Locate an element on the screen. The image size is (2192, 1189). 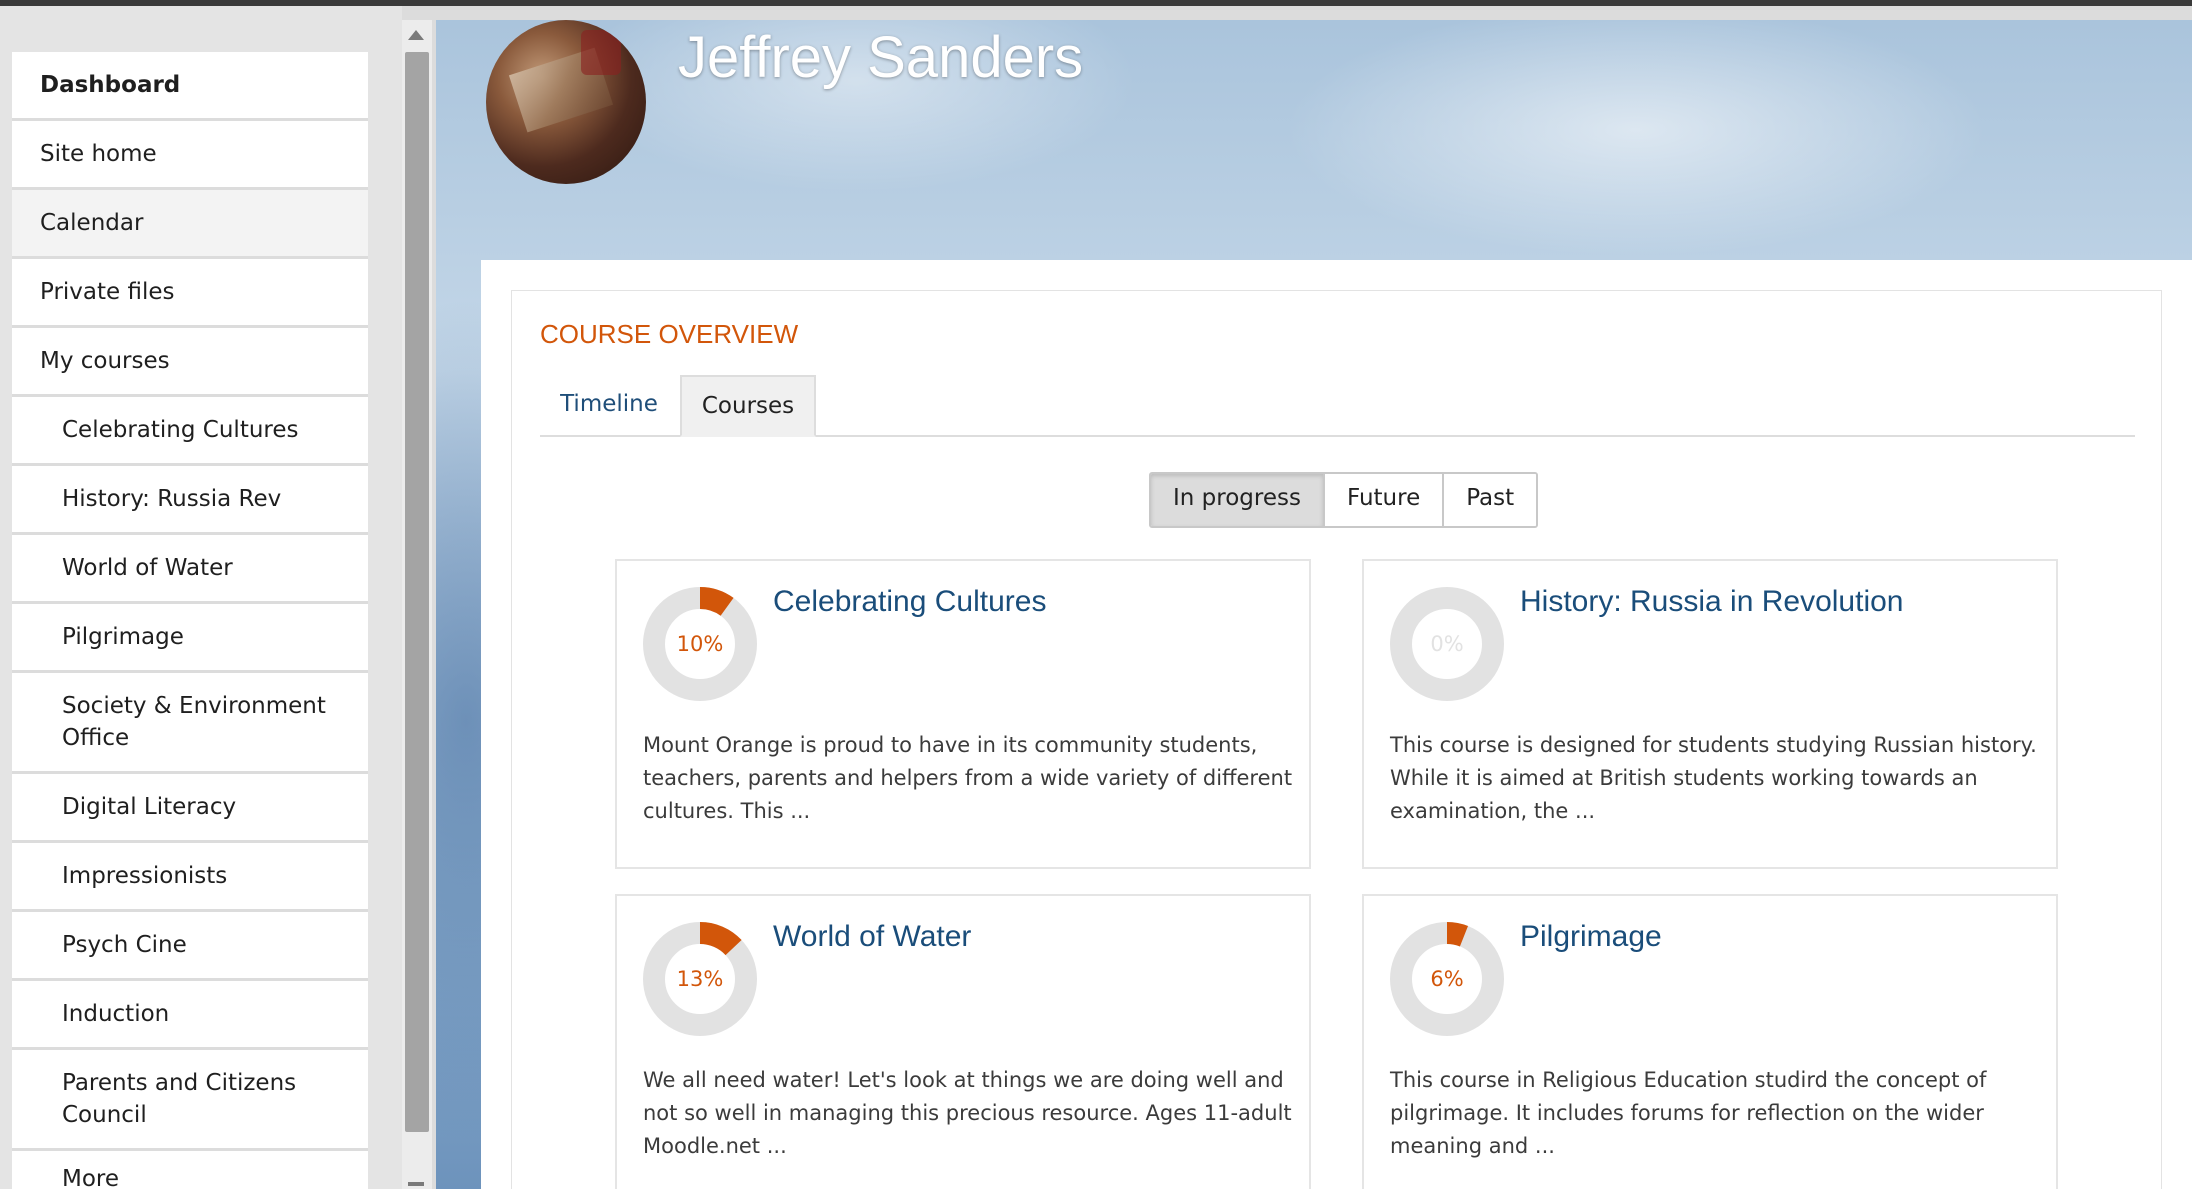
nav-item-private-files: Private files is located at coordinates (190, 293).